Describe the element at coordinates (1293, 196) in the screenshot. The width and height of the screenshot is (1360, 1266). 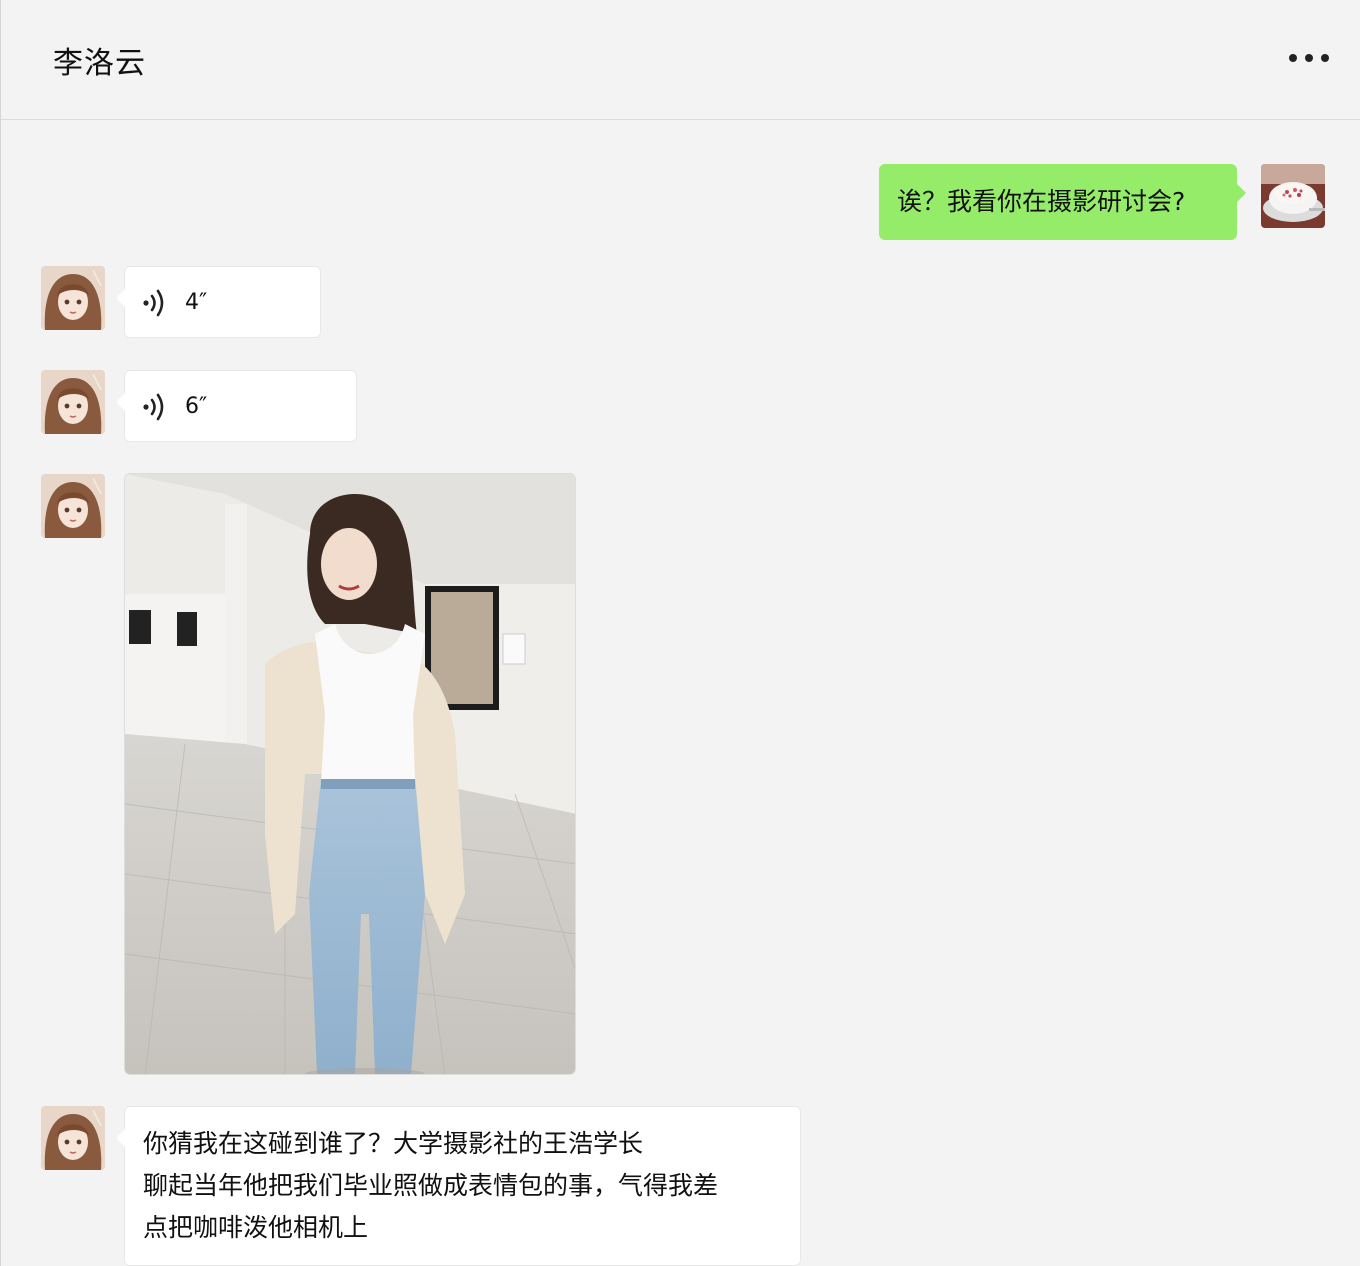
I see `my-avatar` at that location.